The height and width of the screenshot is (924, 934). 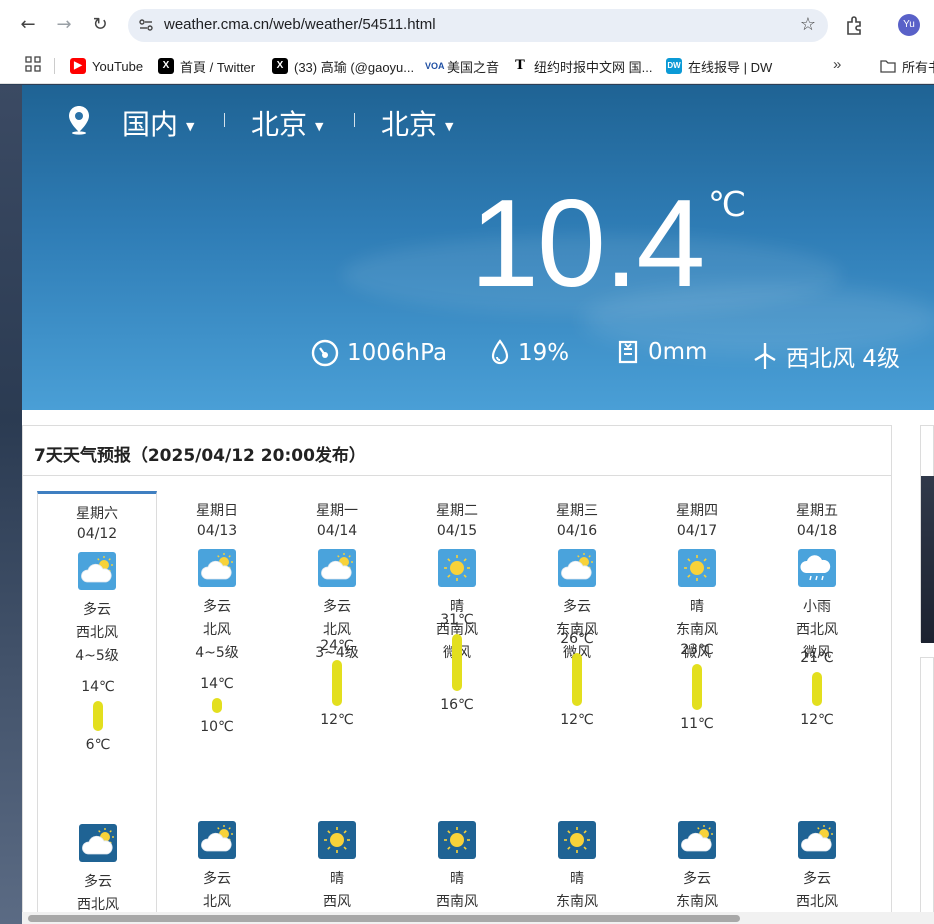 What do you see at coordinates (217, 727) in the screenshot?
I see `low-temperature: 10℃` at bounding box center [217, 727].